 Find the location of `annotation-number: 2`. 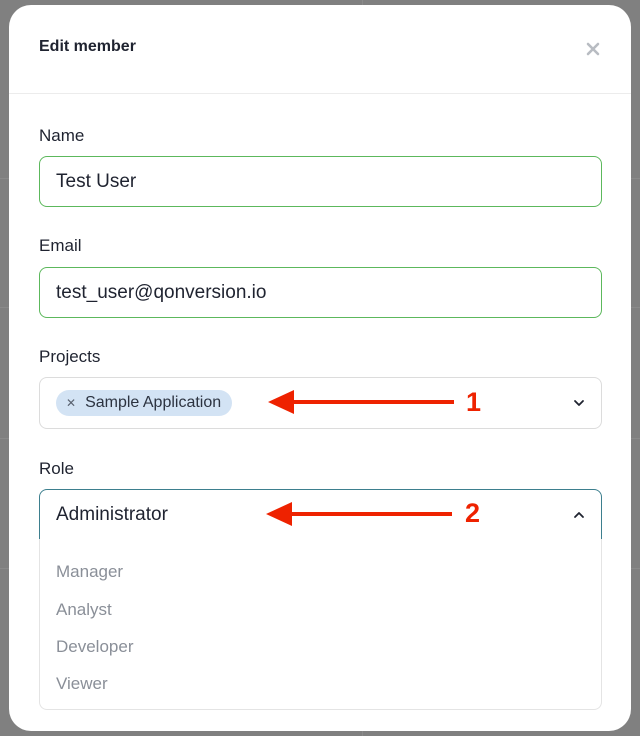

annotation-number: 2 is located at coordinates (473, 513).